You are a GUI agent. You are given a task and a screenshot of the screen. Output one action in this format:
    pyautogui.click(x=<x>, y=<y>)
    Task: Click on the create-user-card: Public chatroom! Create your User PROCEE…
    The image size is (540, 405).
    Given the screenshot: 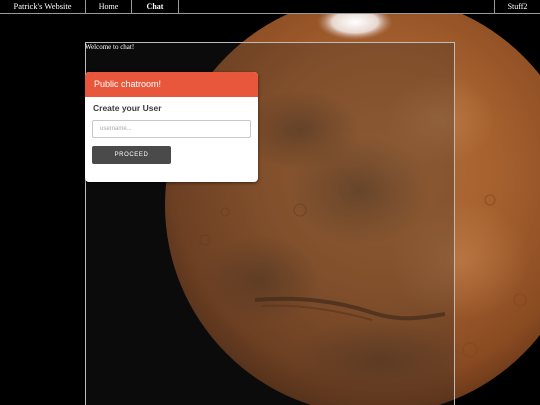 What is the action you would take?
    pyautogui.click(x=171, y=127)
    